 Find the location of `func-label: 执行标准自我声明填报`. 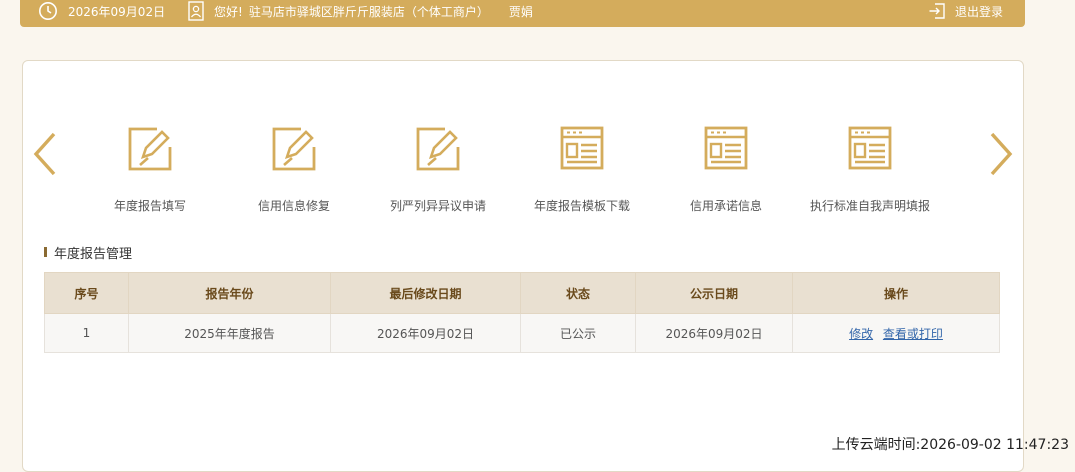

func-label: 执行标准自我声明填报 is located at coordinates (869, 206).